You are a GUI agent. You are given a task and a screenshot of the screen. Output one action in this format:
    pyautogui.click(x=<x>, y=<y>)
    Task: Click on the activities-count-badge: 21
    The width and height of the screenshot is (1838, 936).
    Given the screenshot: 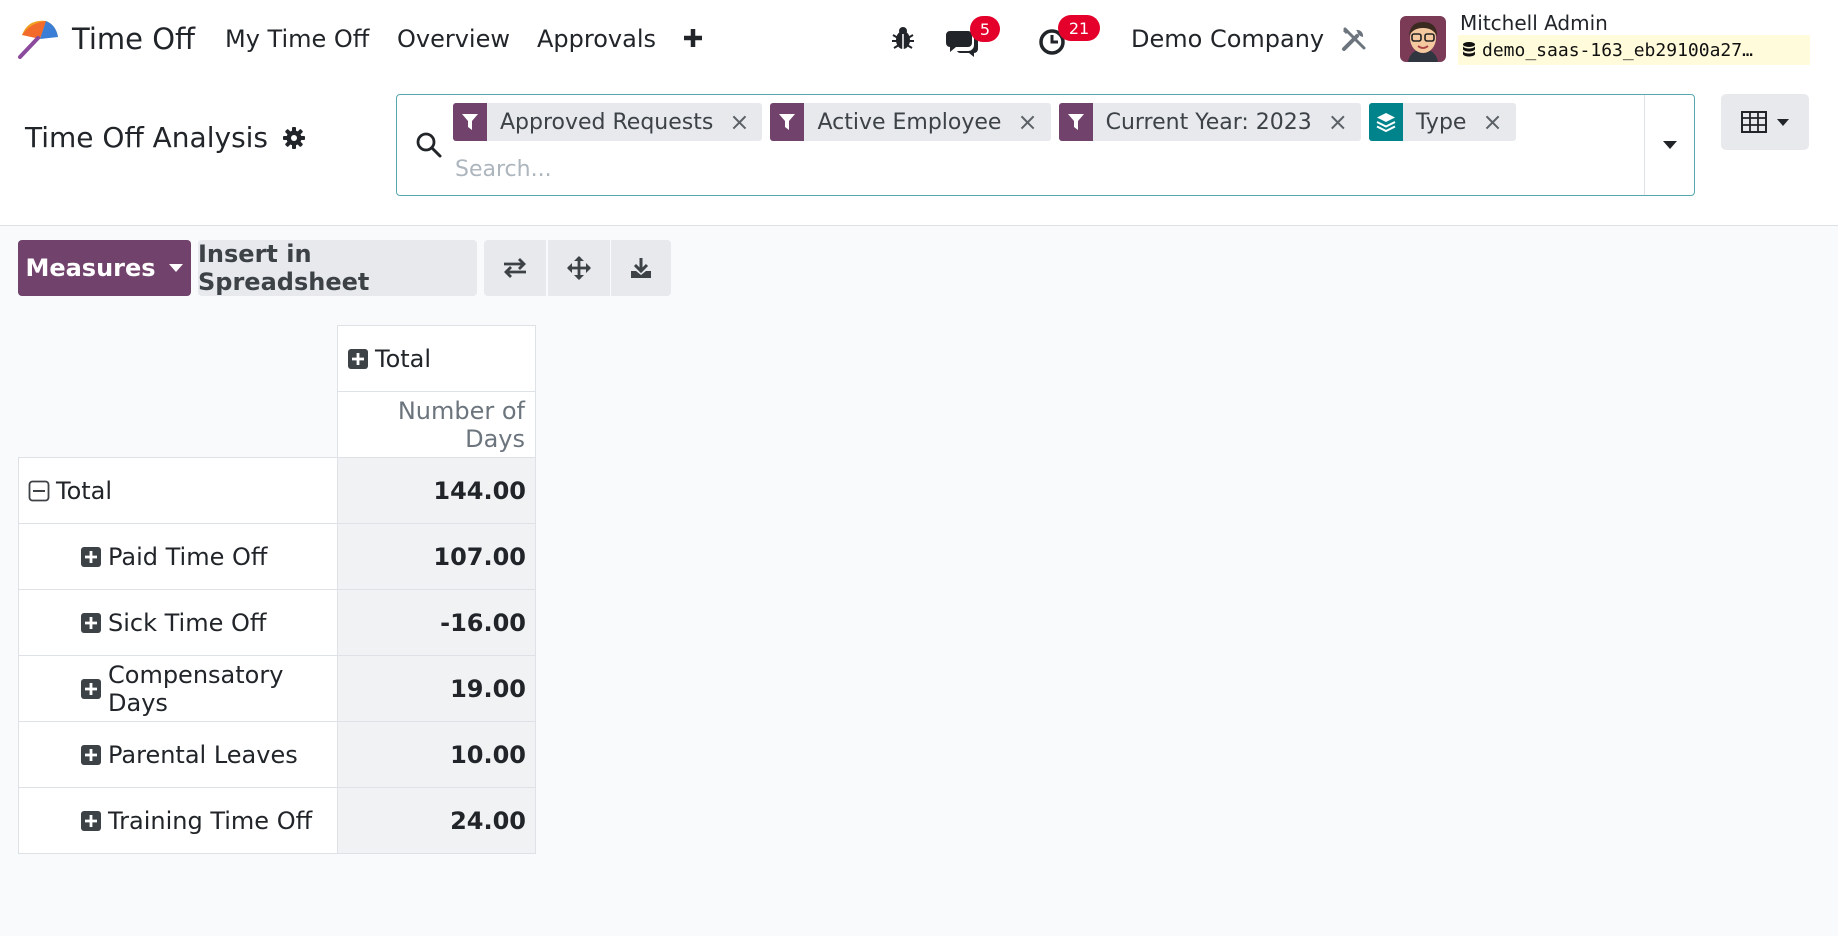 What is the action you would take?
    pyautogui.click(x=1079, y=28)
    